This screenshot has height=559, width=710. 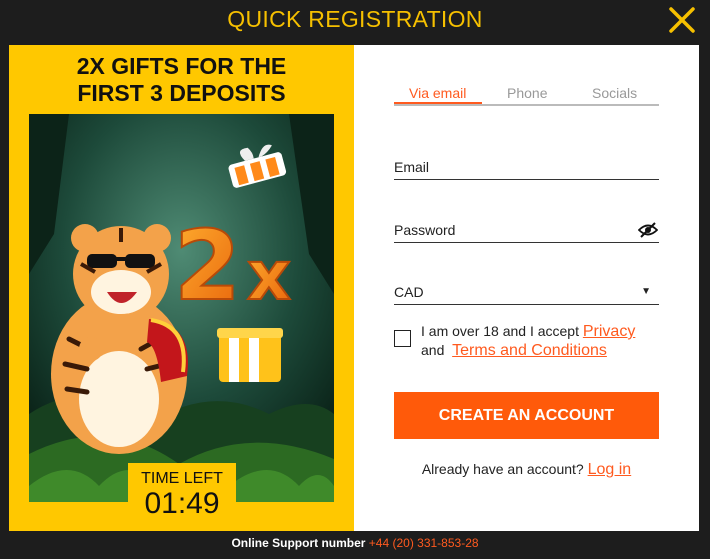 I want to click on registration-tabs: Via email Phone Socials, so click(x=526, y=94).